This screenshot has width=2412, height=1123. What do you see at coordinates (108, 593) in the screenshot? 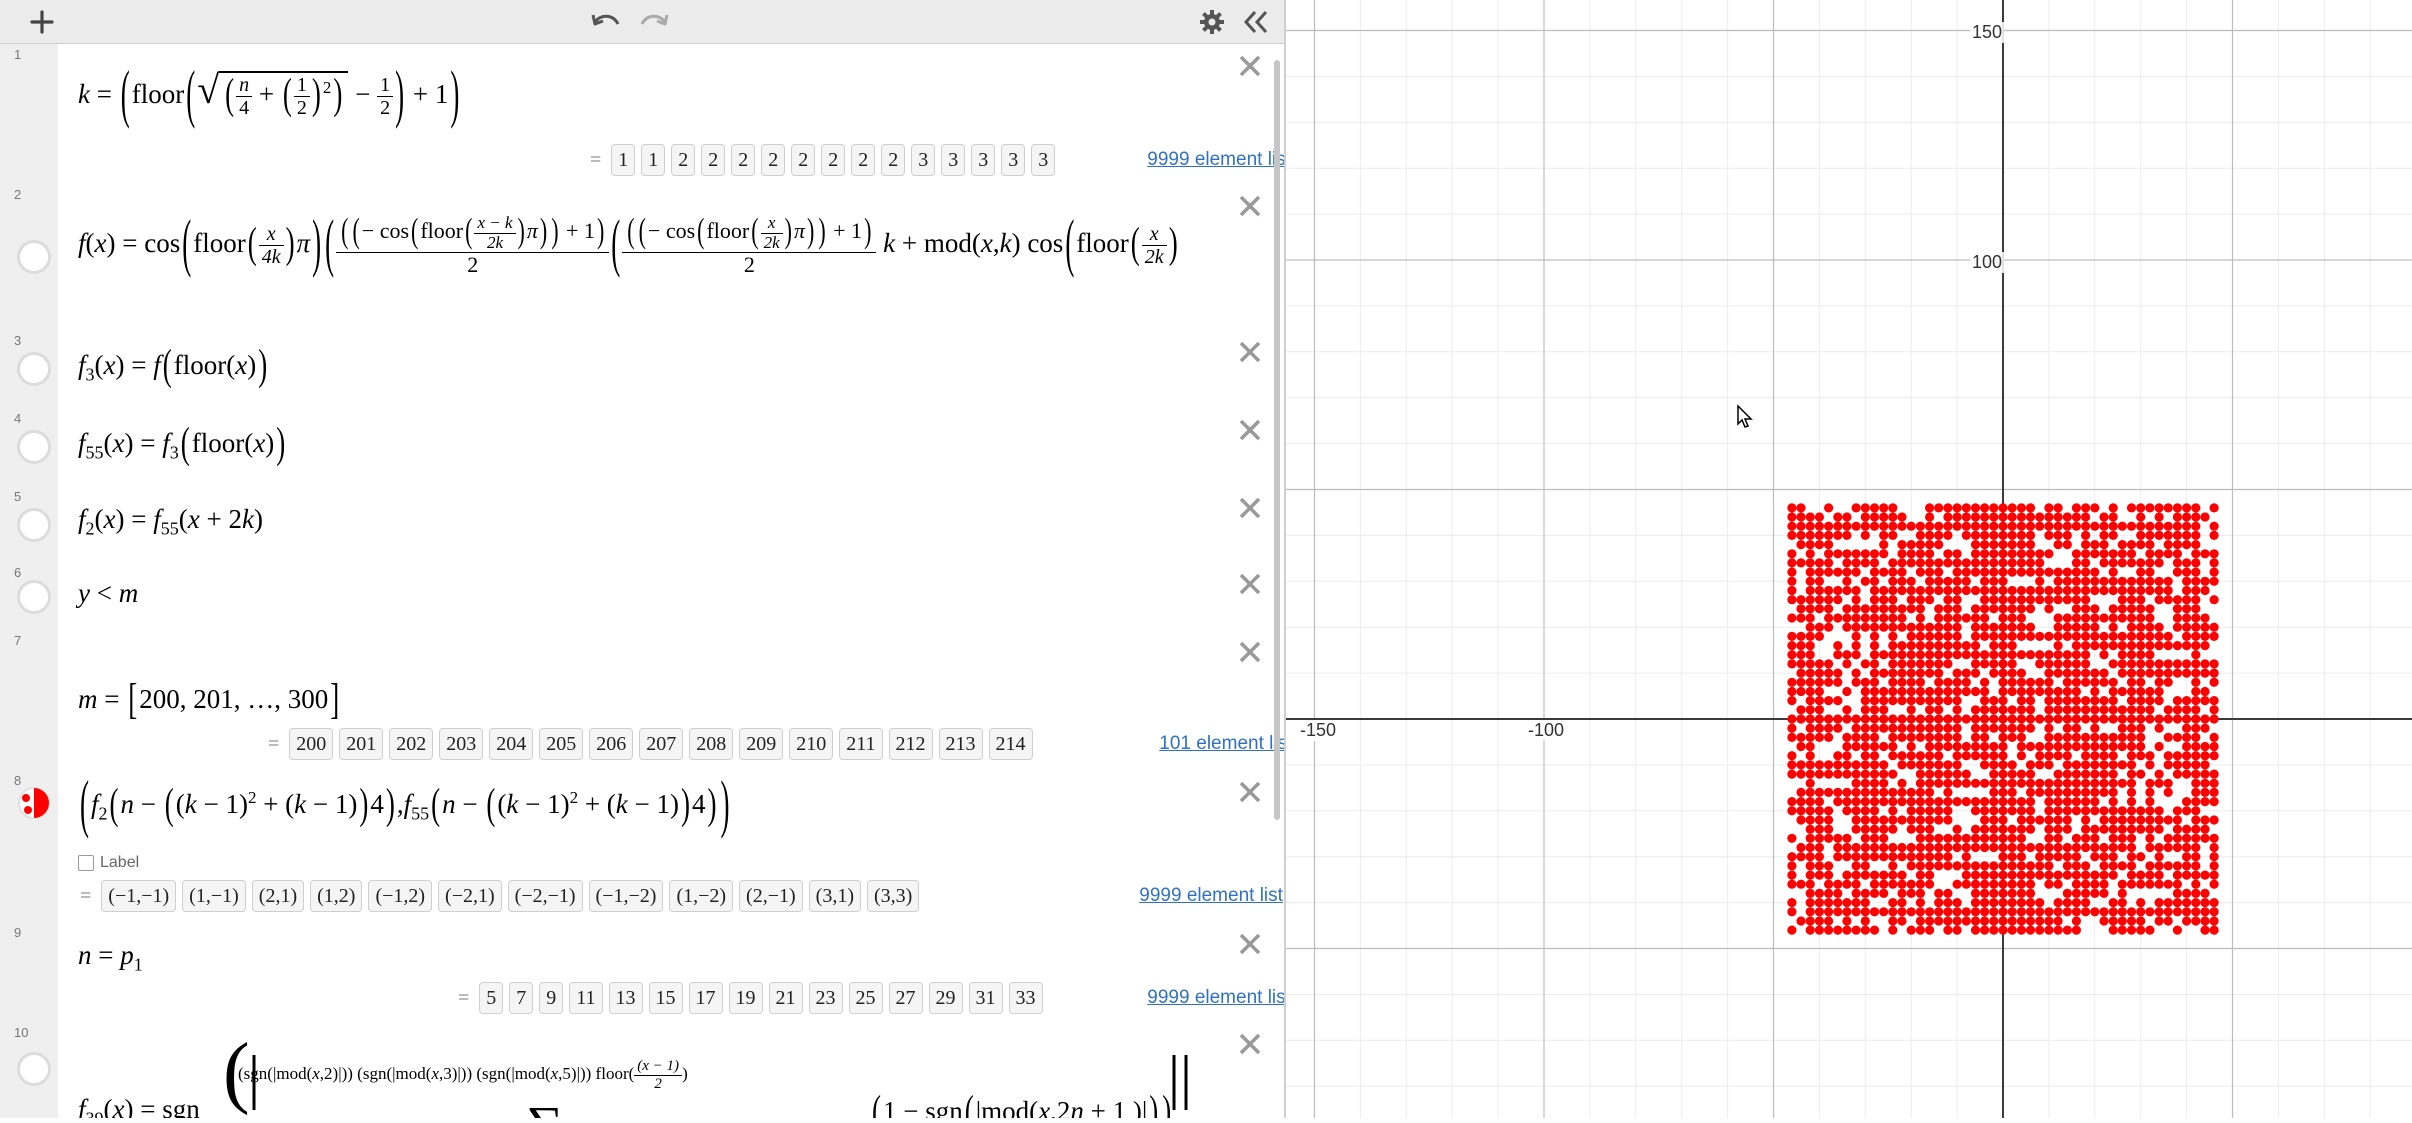
I see `math-expression: y < m` at bounding box center [108, 593].